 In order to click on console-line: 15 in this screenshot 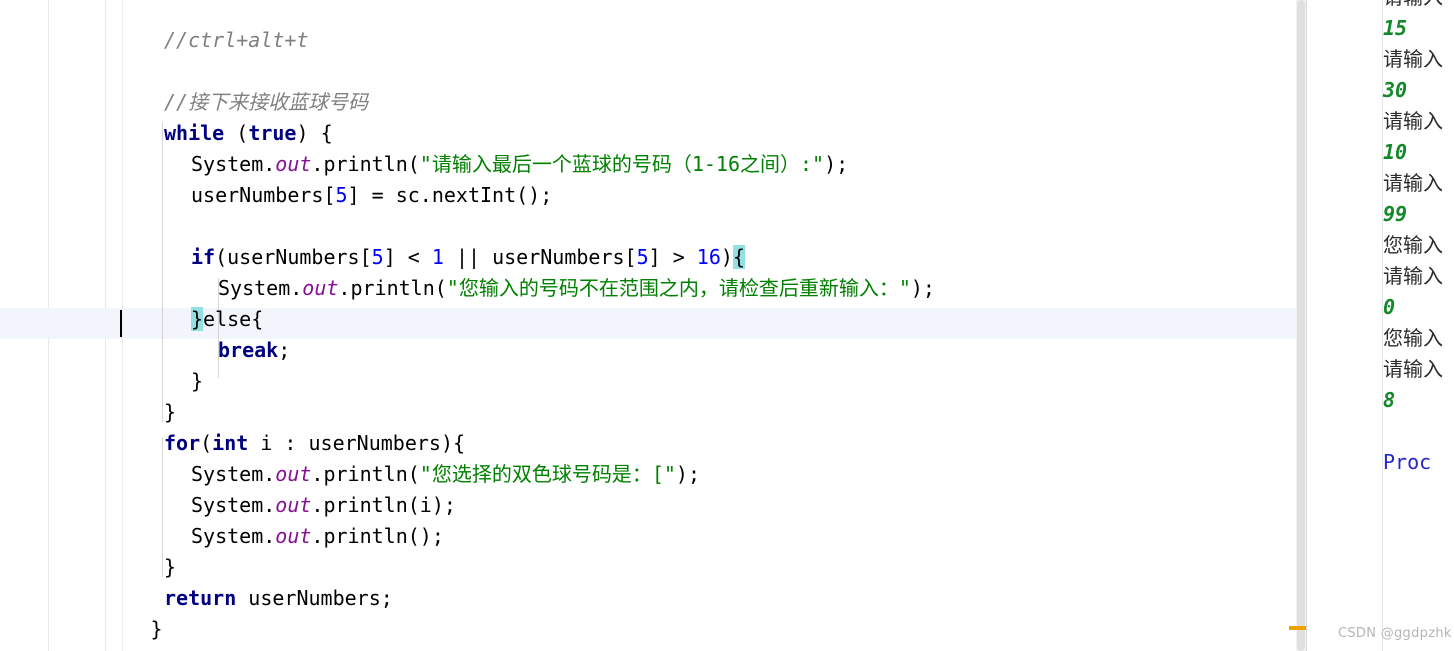, I will do `click(1395, 28)`.